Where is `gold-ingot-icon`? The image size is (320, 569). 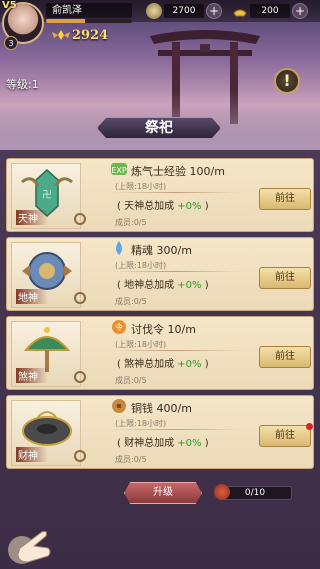 gold-ingot-icon is located at coordinates (240, 13).